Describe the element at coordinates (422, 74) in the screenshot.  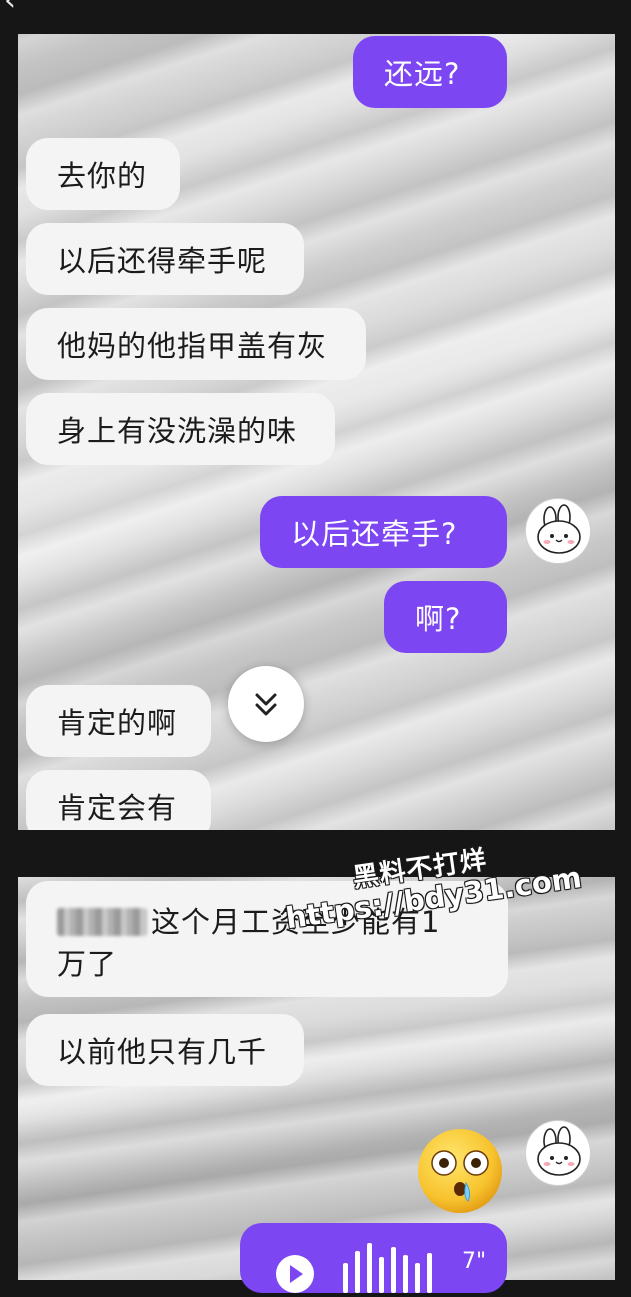
I see `message-text: 还远?` at that location.